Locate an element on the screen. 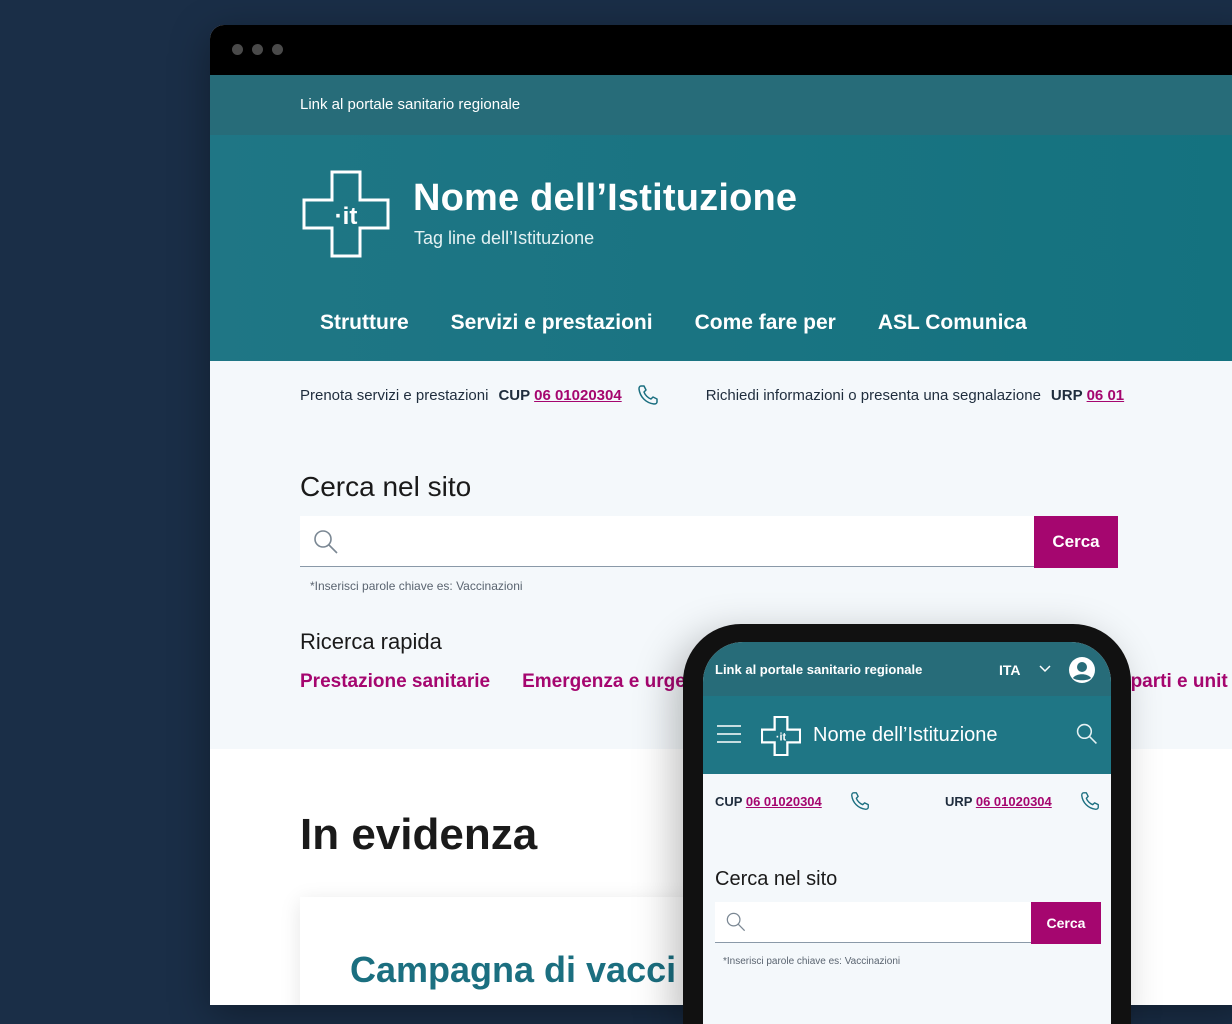  mobile-language-selector: ITA is located at coordinates (1010, 670).